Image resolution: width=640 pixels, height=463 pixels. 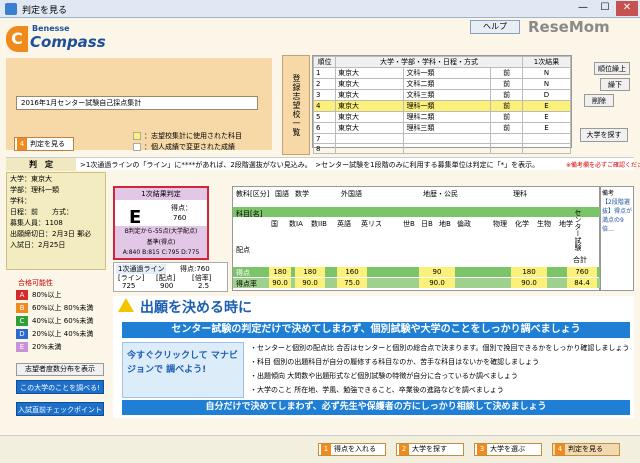 I want to click on grade-b-badge: B, so click(x=22, y=308).